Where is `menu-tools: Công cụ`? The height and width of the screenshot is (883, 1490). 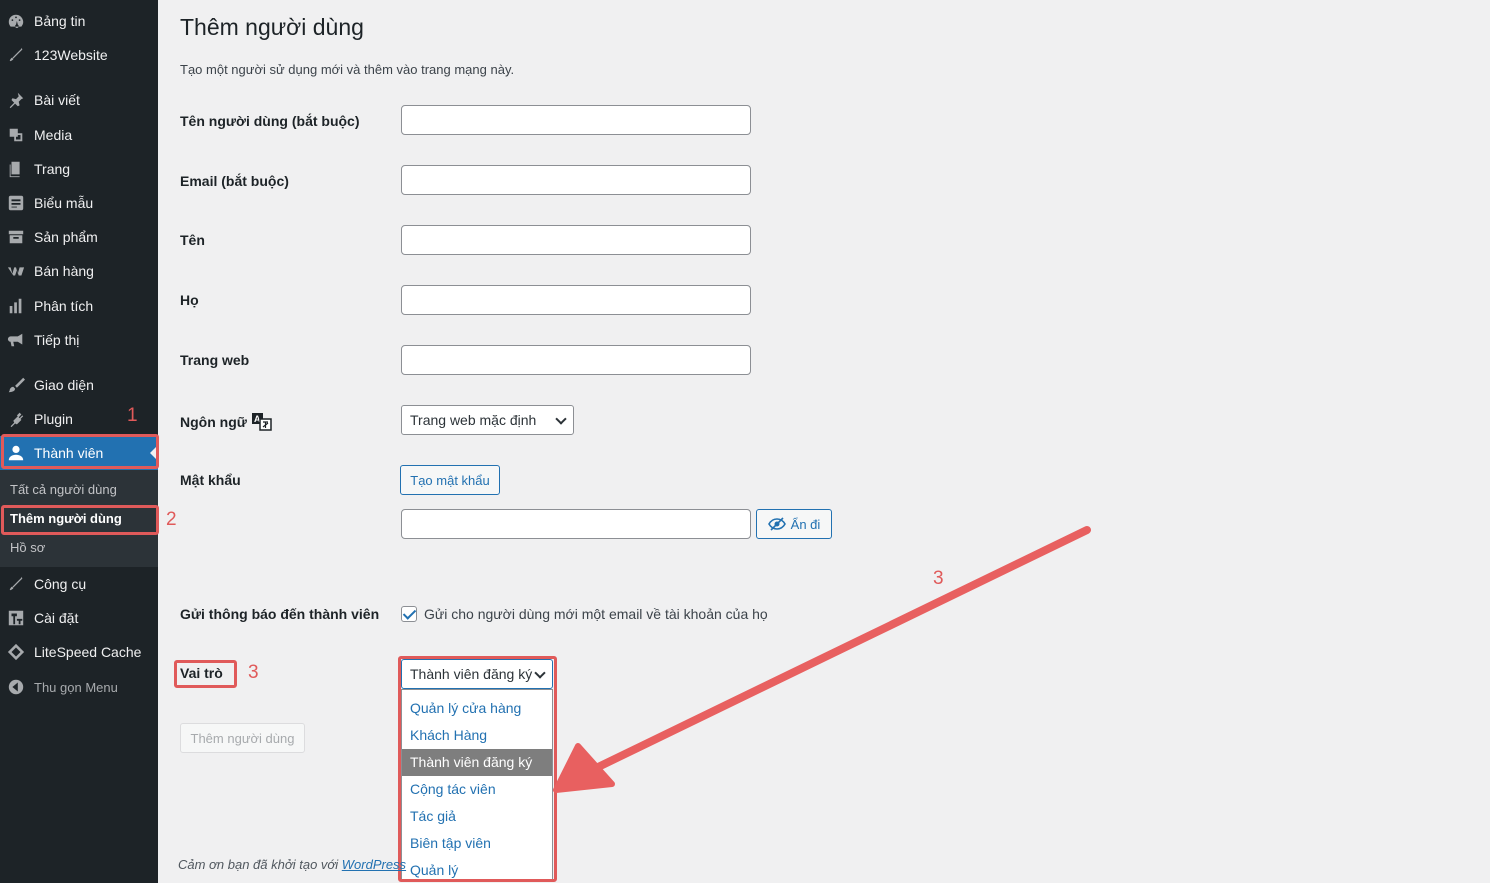 menu-tools: Công cụ is located at coordinates (79, 584).